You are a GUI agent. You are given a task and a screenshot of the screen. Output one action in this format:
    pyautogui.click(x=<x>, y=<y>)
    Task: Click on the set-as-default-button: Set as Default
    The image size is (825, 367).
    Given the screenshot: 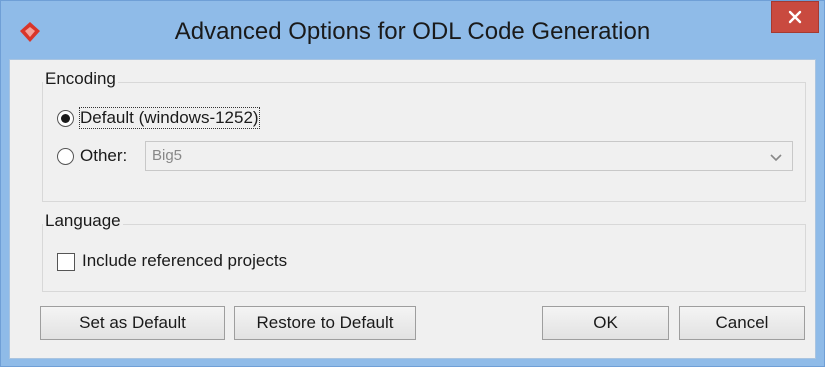 What is the action you would take?
    pyautogui.click(x=132, y=323)
    